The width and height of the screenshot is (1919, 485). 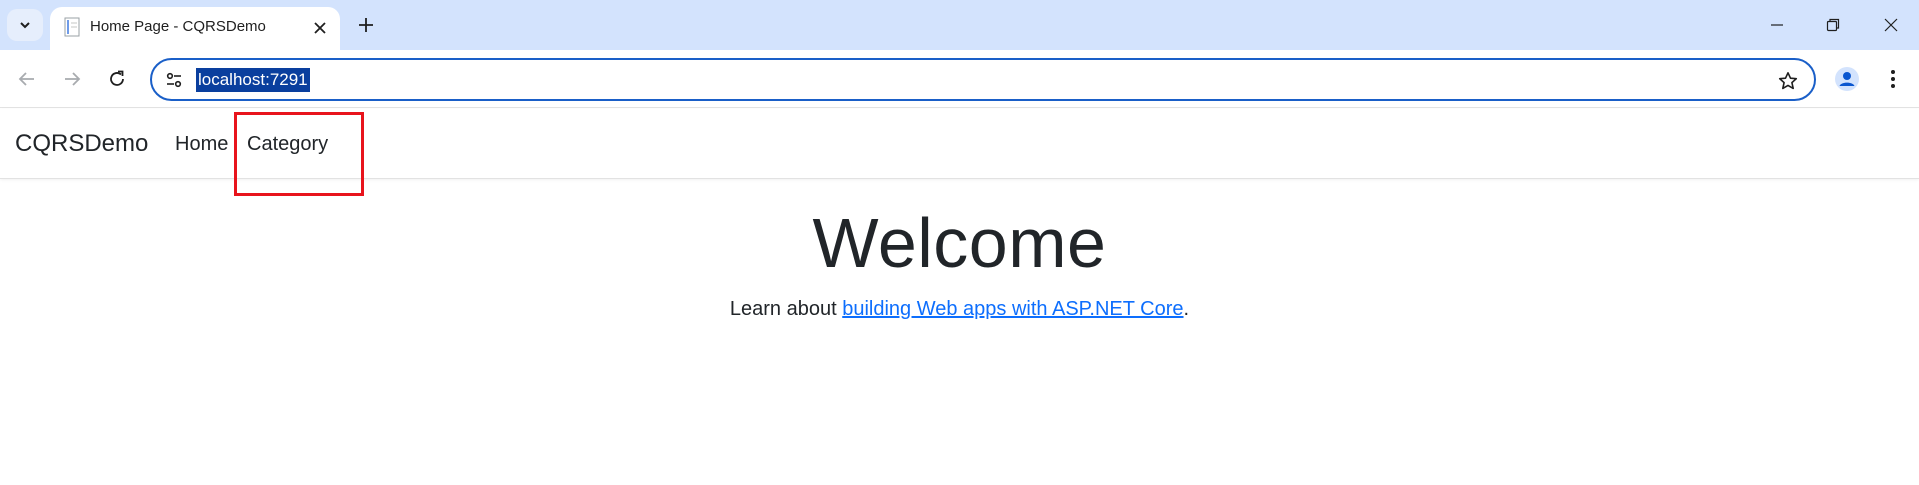 What do you see at coordinates (178, 26) in the screenshot?
I see `tab-title: Home Page - CQRSDemo` at bounding box center [178, 26].